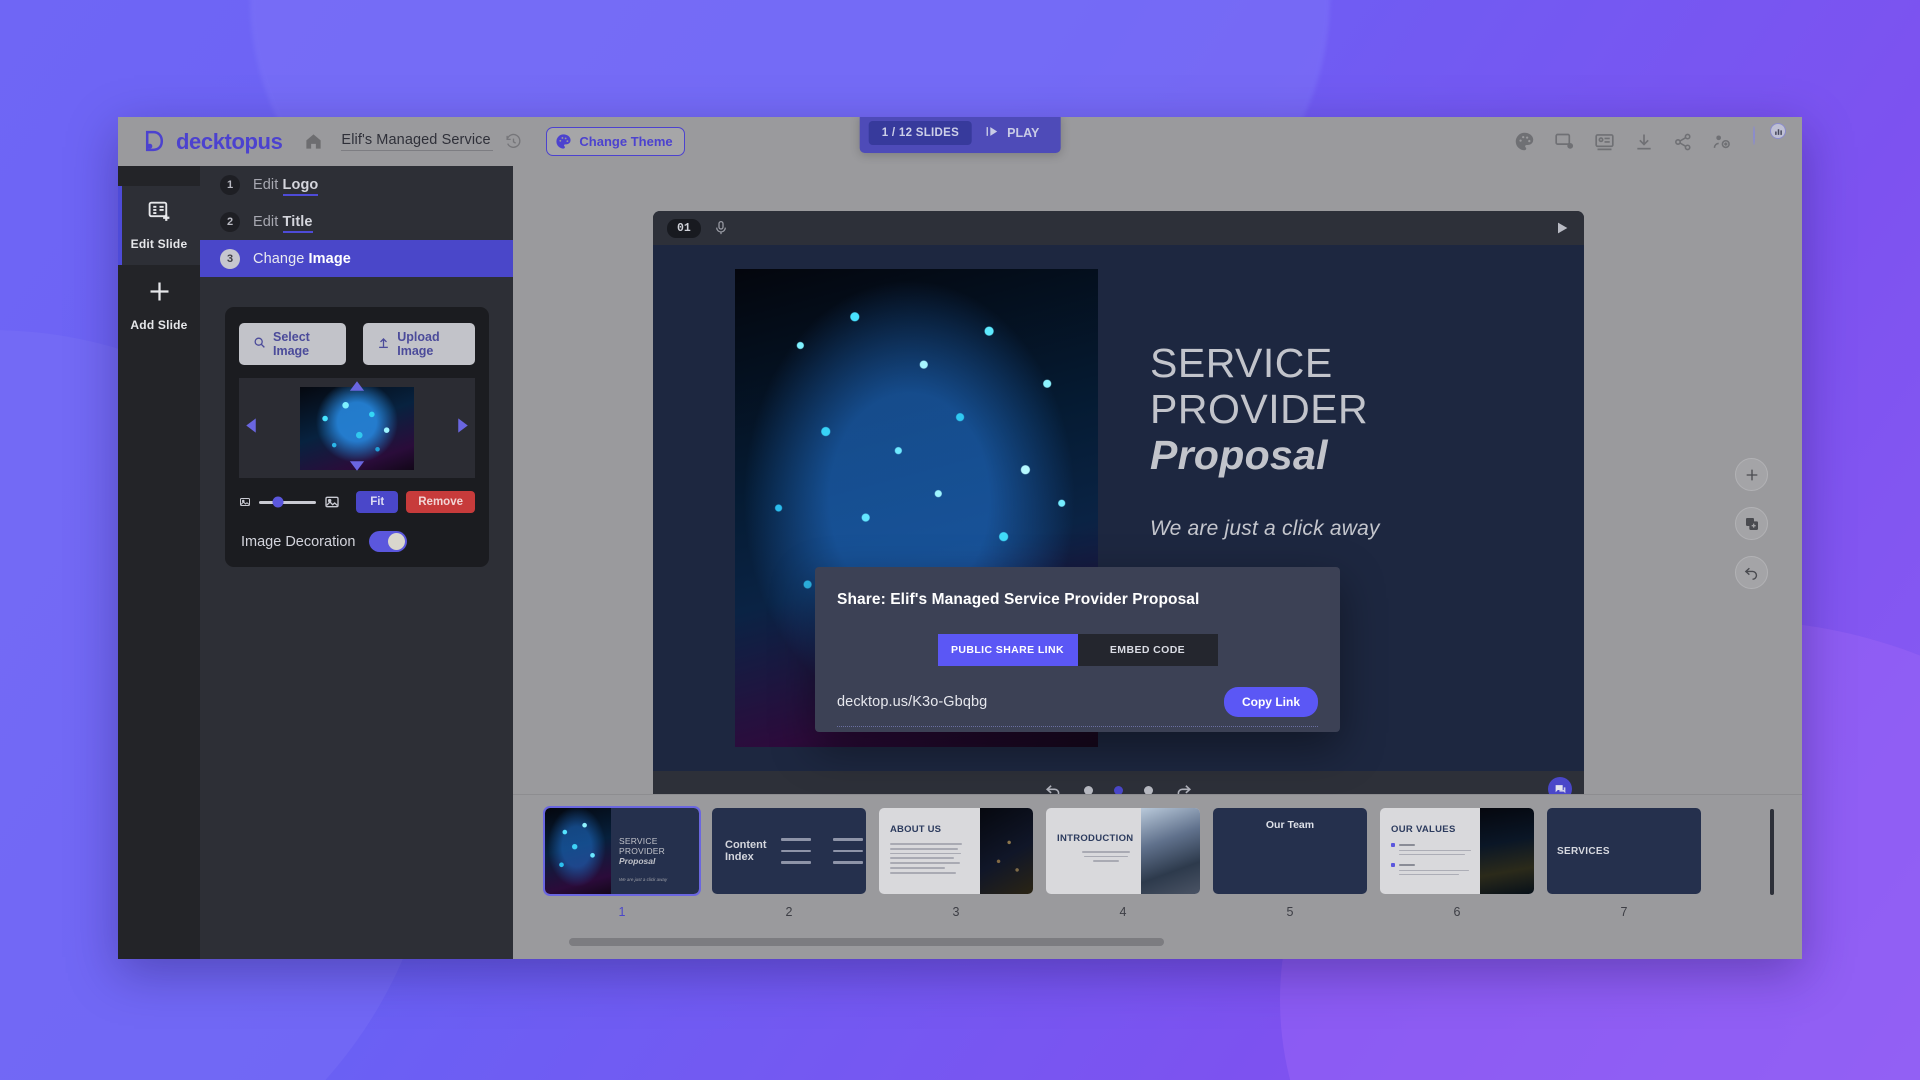 The image size is (1920, 1080). What do you see at coordinates (622, 912) in the screenshot?
I see `thumbnail-number: 1` at bounding box center [622, 912].